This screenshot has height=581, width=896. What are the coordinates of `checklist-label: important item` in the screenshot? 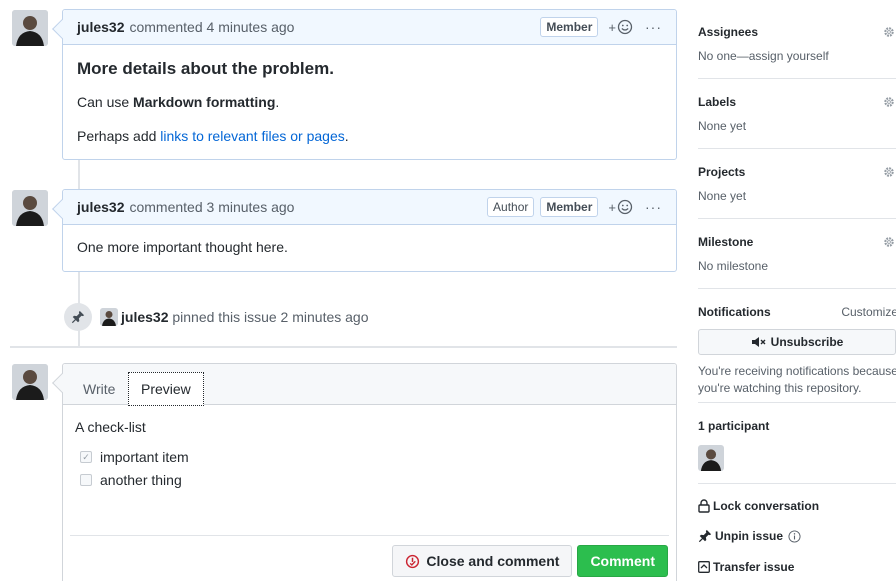 It's located at (144, 457).